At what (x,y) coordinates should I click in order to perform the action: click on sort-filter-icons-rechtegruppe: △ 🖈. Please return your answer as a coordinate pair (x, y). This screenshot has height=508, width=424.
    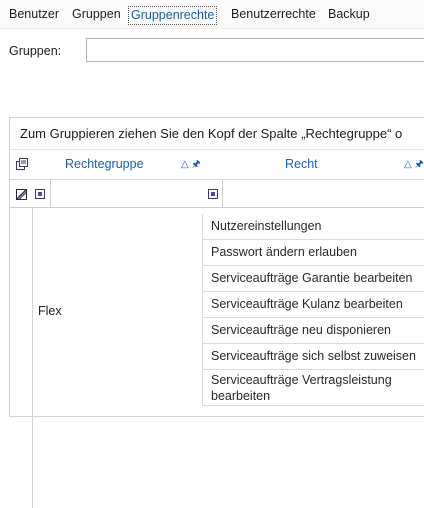
    Looking at the image, I should click on (191, 164).